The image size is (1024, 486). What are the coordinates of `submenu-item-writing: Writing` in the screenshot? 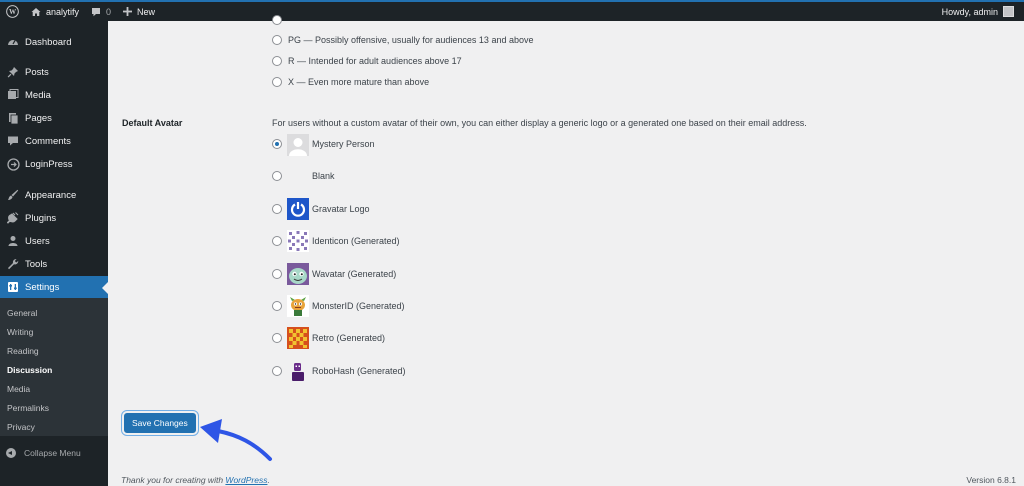 It's located at (20, 332).